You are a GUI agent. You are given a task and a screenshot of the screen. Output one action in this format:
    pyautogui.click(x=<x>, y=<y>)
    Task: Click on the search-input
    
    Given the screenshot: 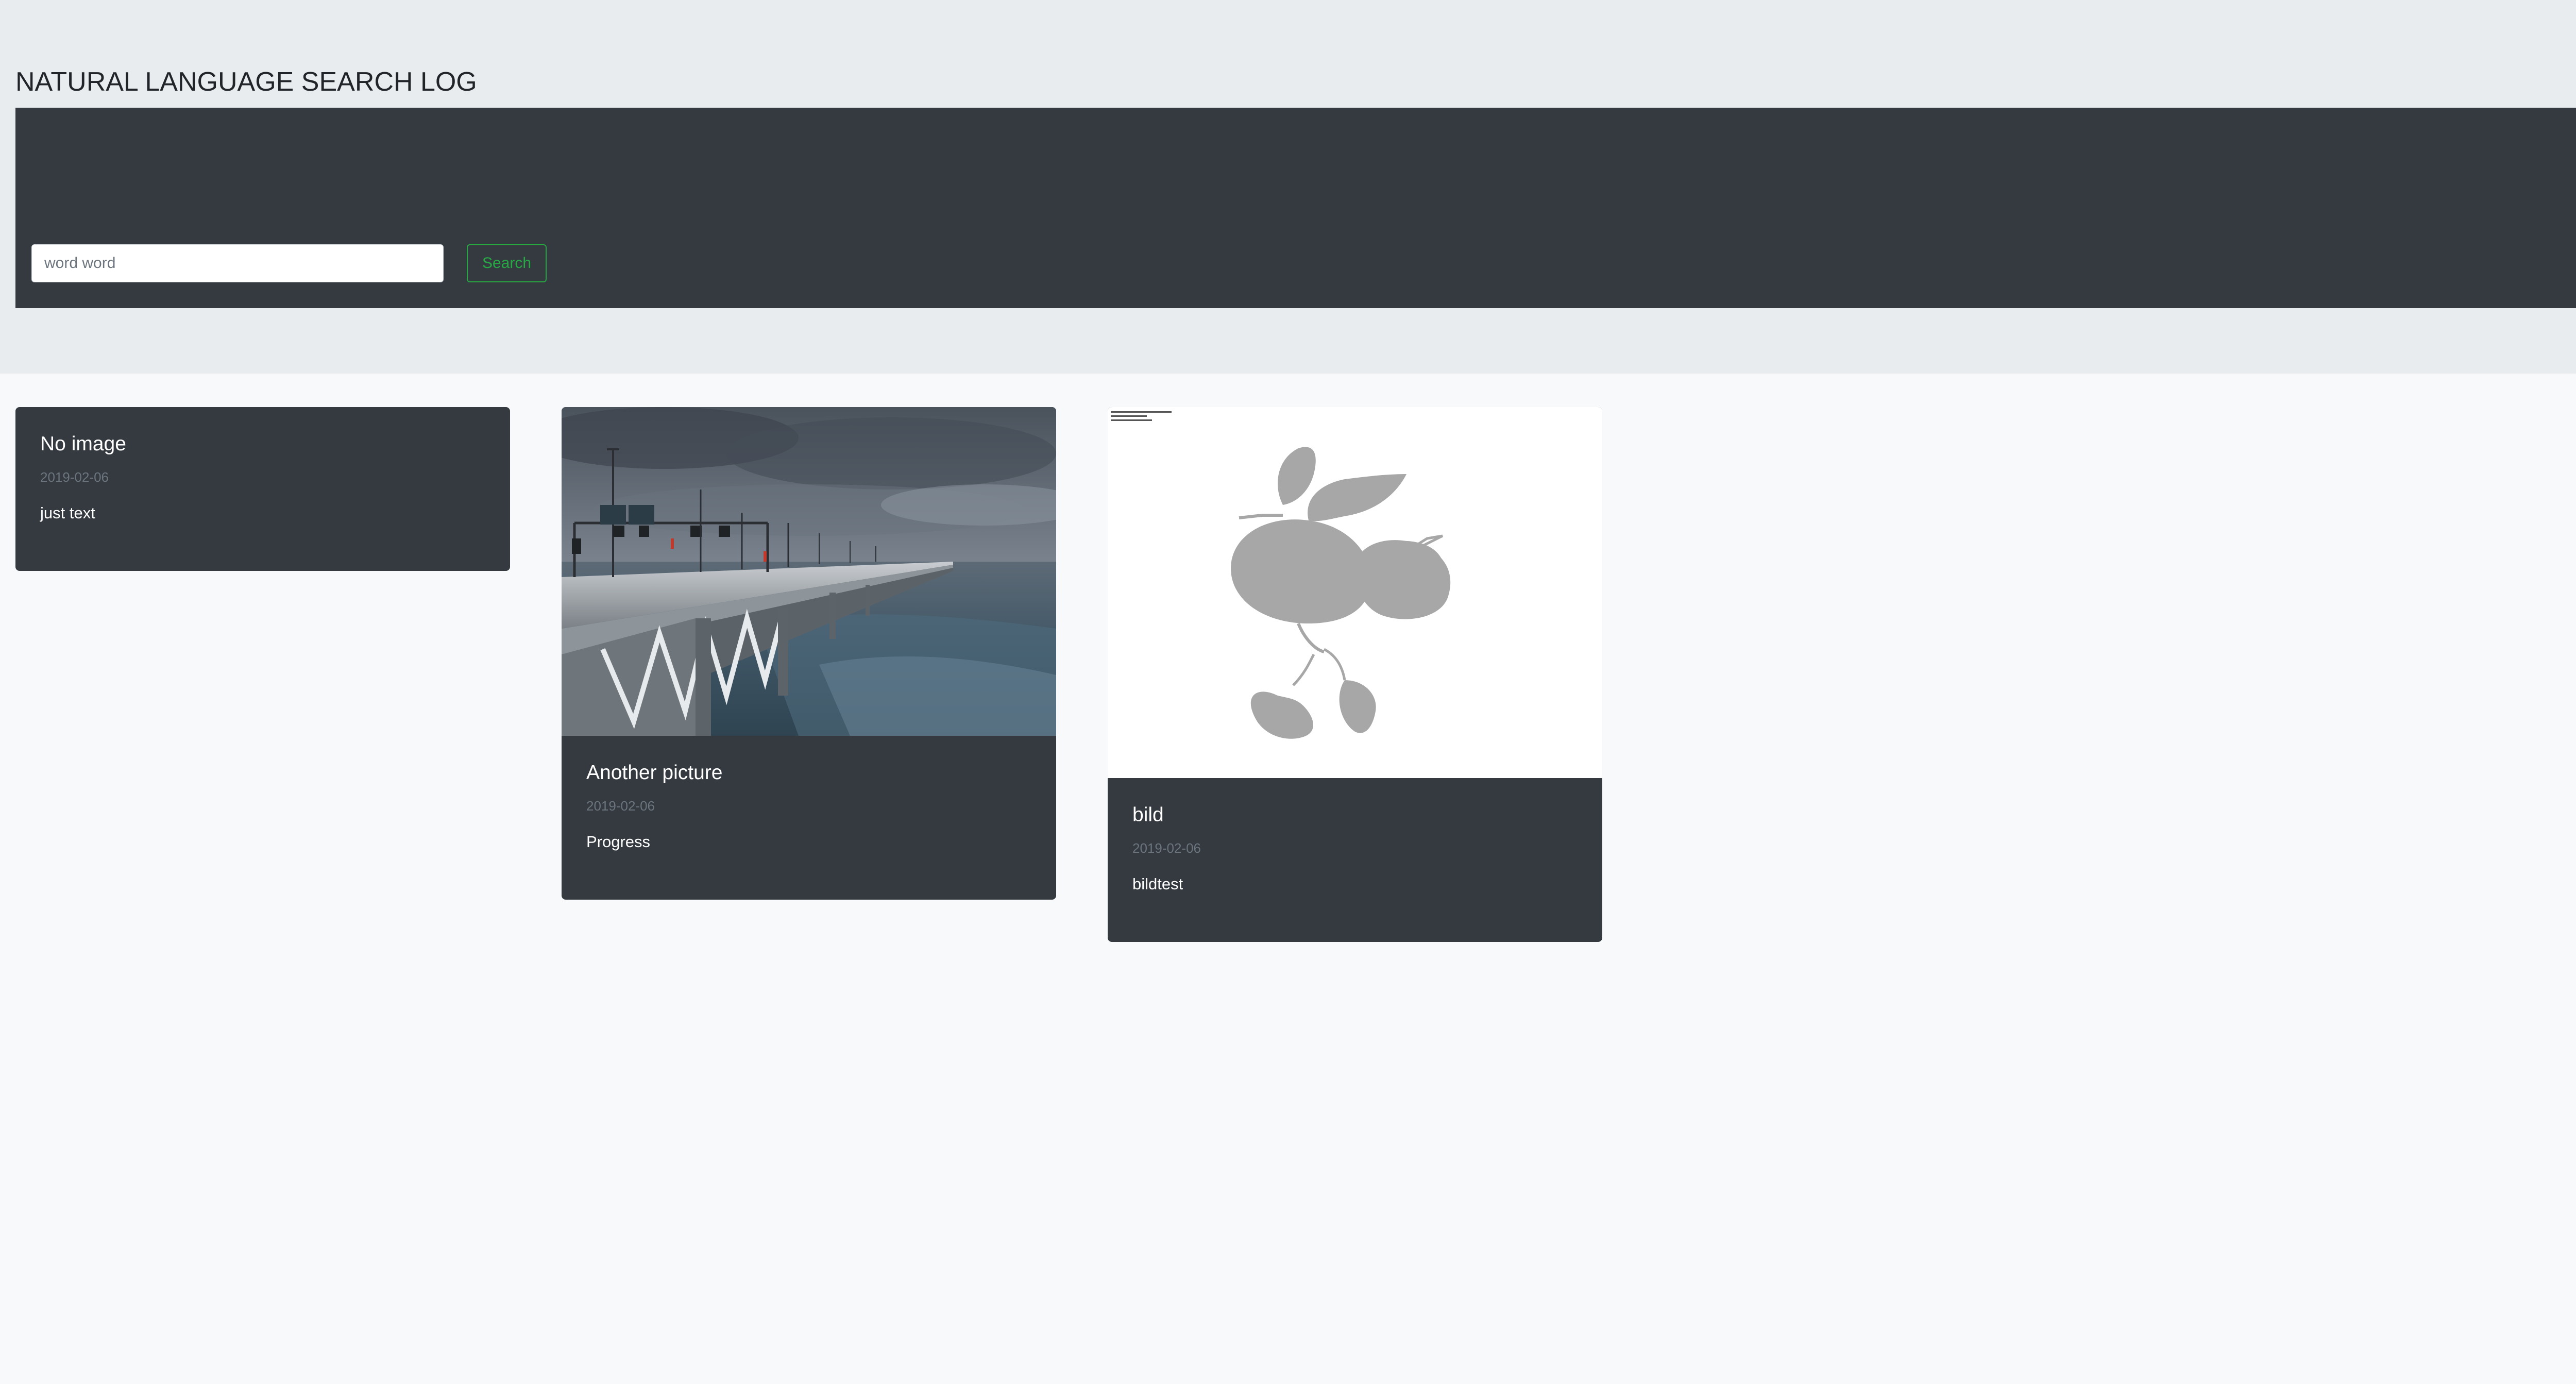 What is the action you would take?
    pyautogui.click(x=237, y=263)
    